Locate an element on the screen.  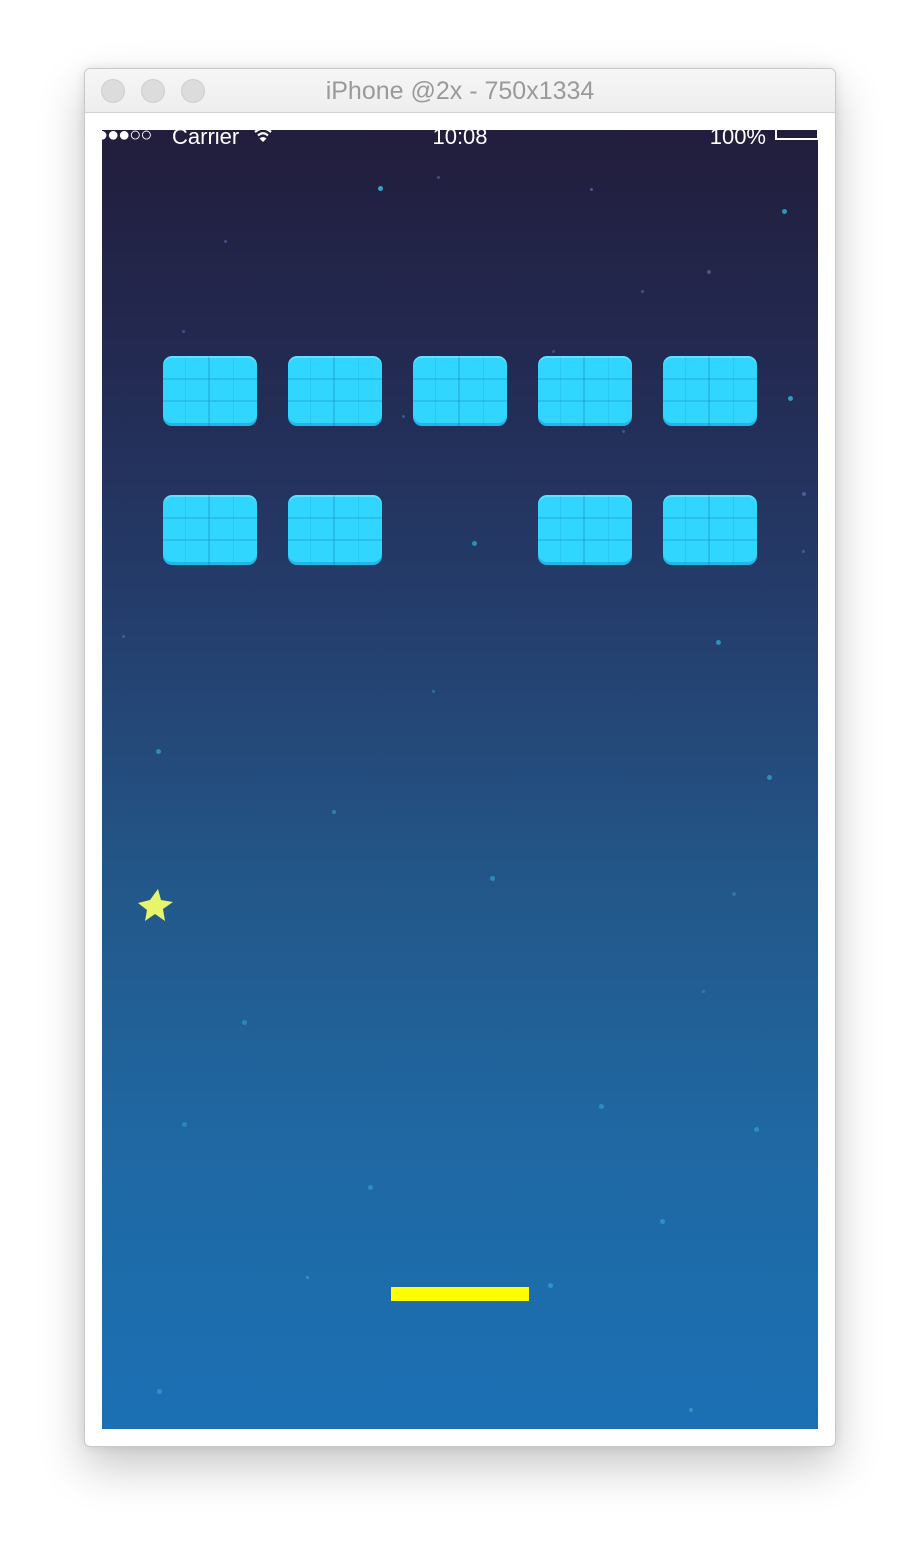
battery-icon is located at coordinates (796, 135).